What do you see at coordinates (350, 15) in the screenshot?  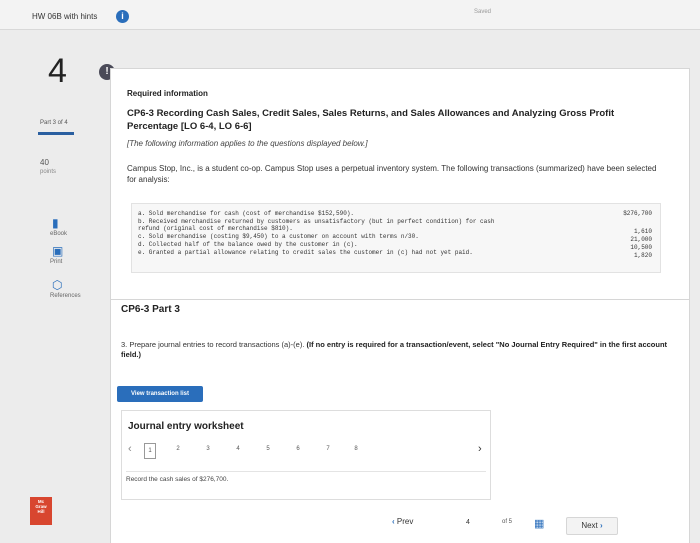 I see `top-bar: HW 06B with hints i Saved` at bounding box center [350, 15].